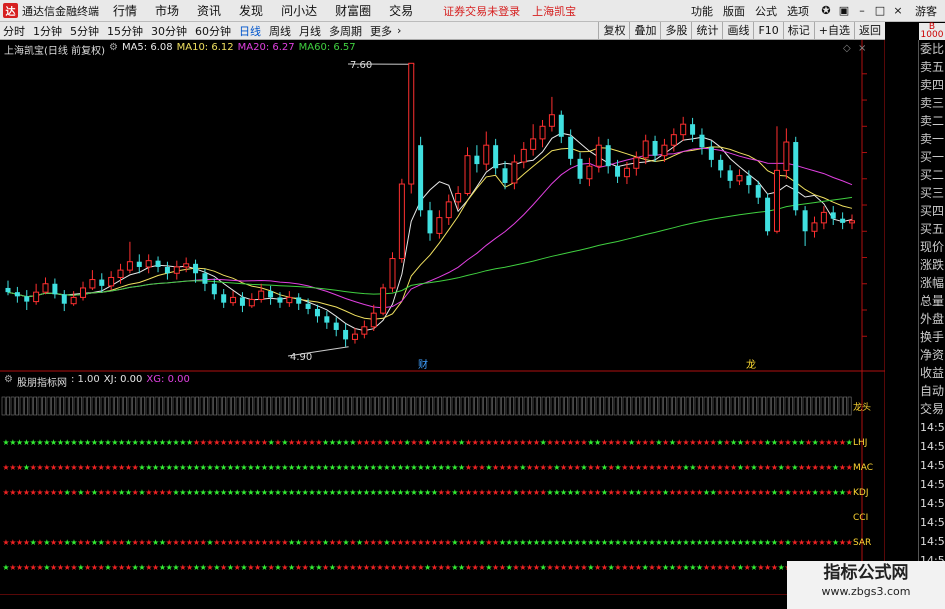 The image size is (945, 609). I want to click on close-icon: ×, so click(898, 10).